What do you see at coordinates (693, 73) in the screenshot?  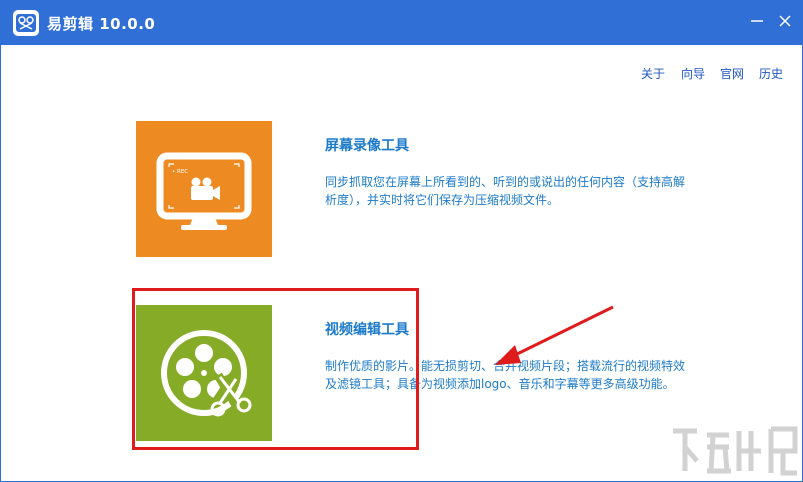 I see `guide-link: 向导` at bounding box center [693, 73].